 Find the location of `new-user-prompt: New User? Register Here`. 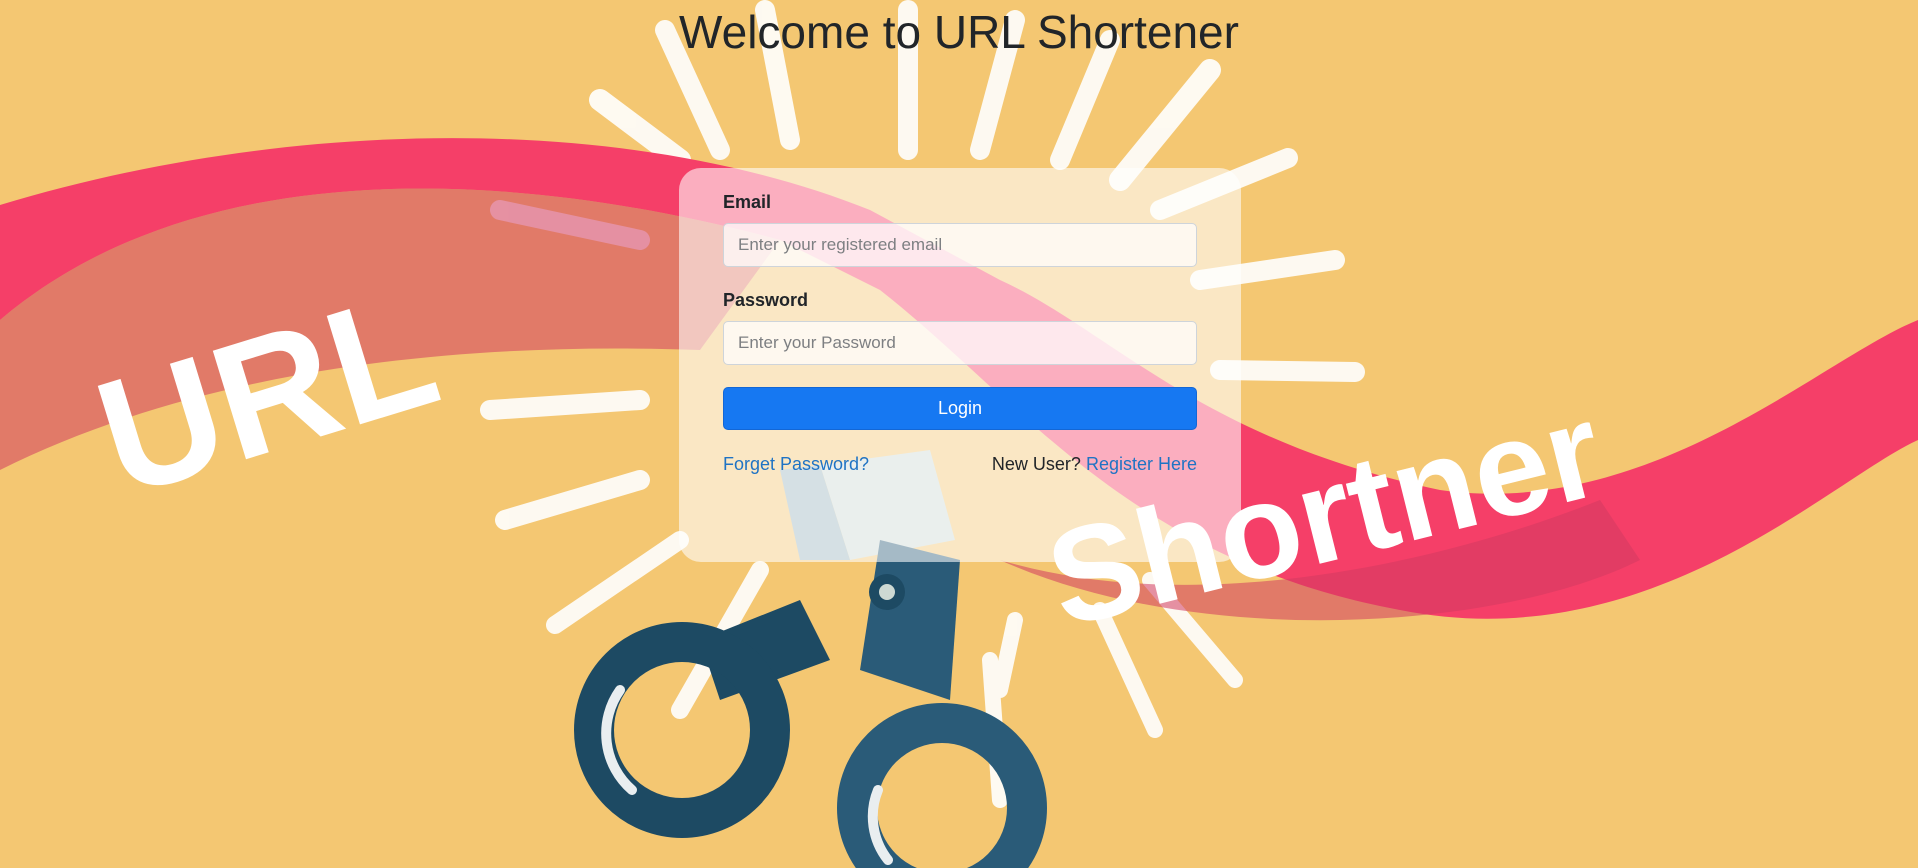

new-user-prompt: New User? Register Here is located at coordinates (1094, 464).